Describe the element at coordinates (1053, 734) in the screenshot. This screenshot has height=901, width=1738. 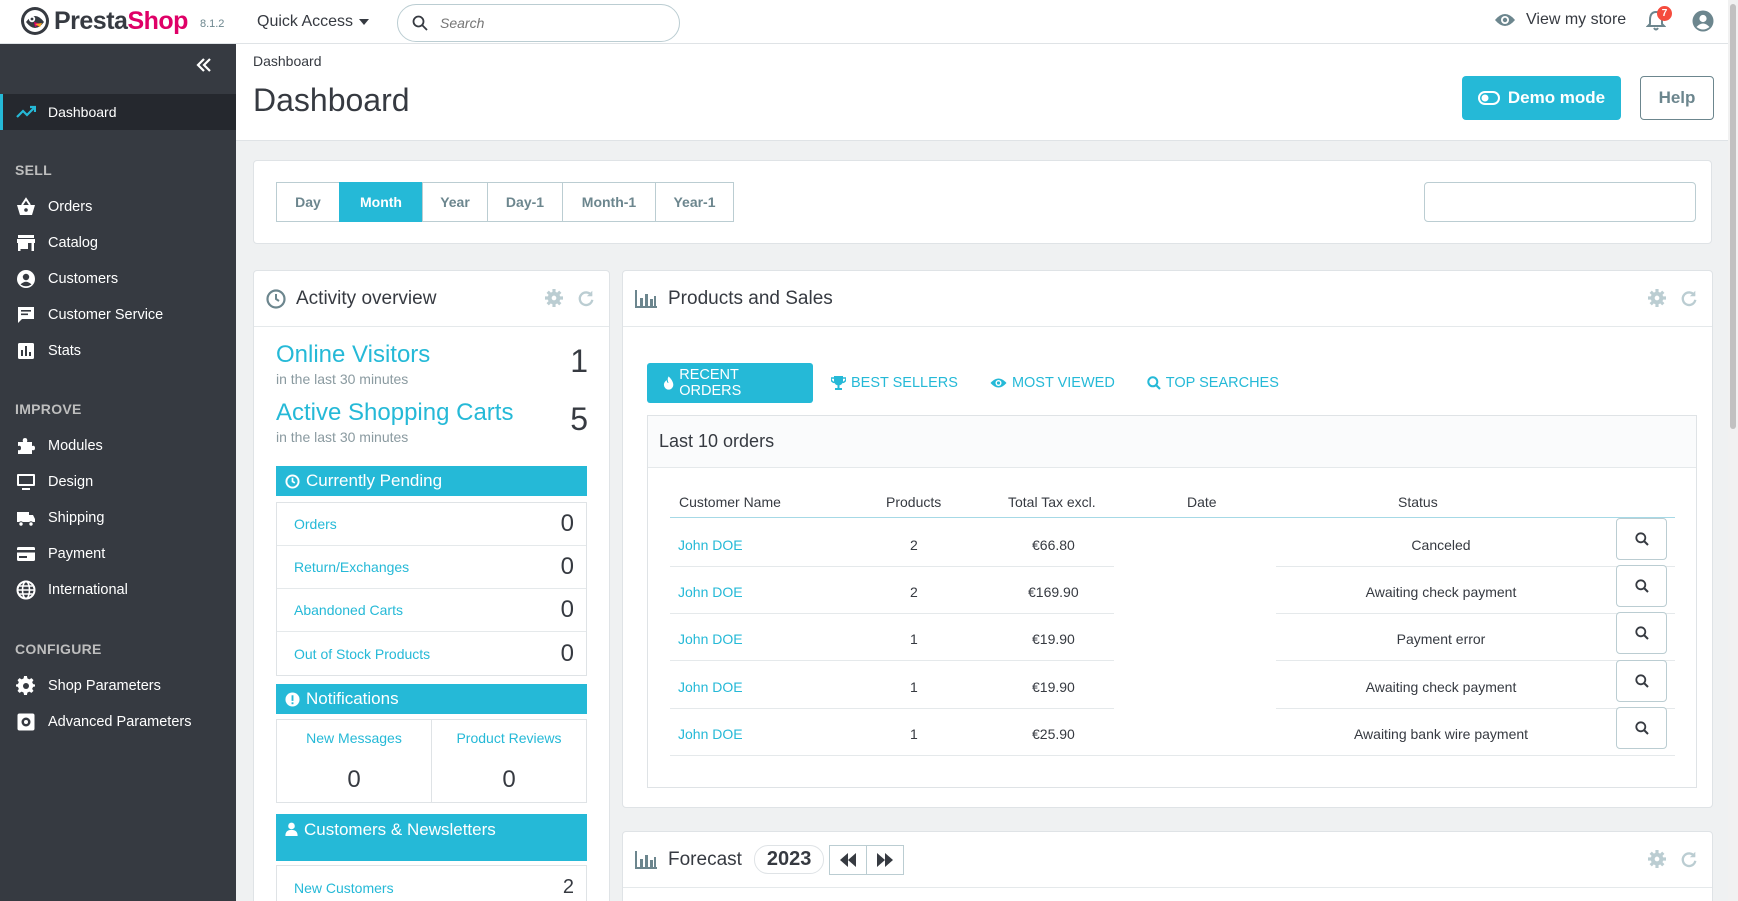
I see `total-tax-excl: €25.90` at that location.